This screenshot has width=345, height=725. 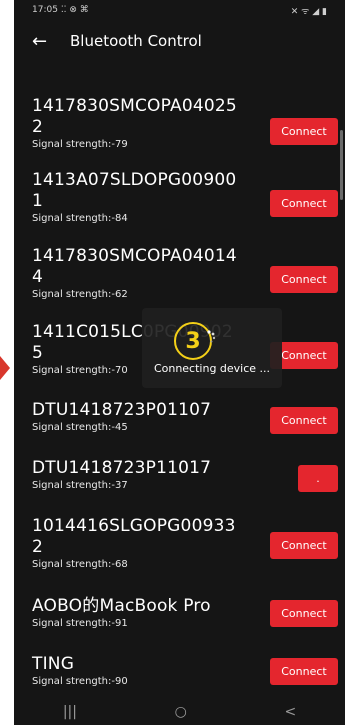 I want to click on page-title: Bluetooth Control, so click(x=136, y=41).